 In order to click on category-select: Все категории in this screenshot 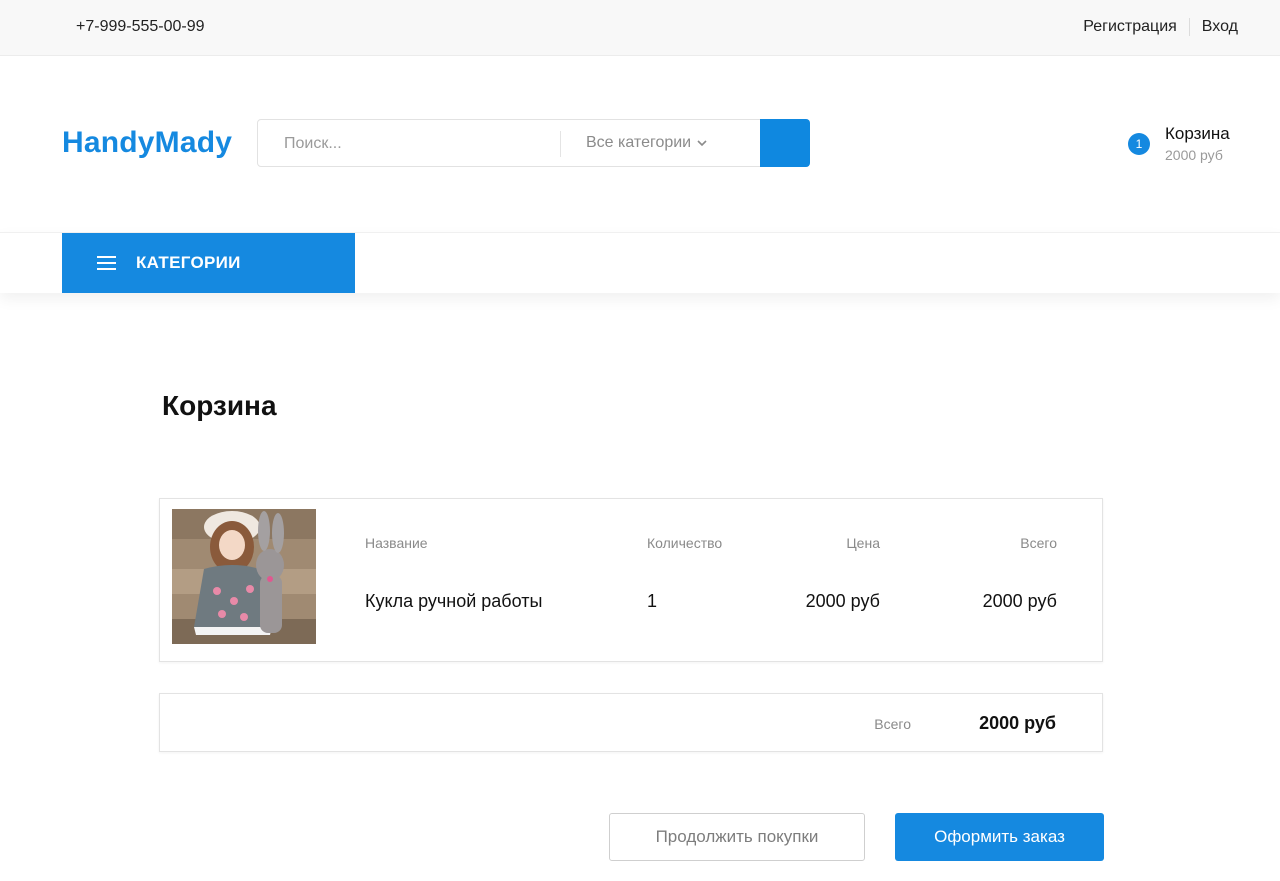, I will do `click(646, 143)`.